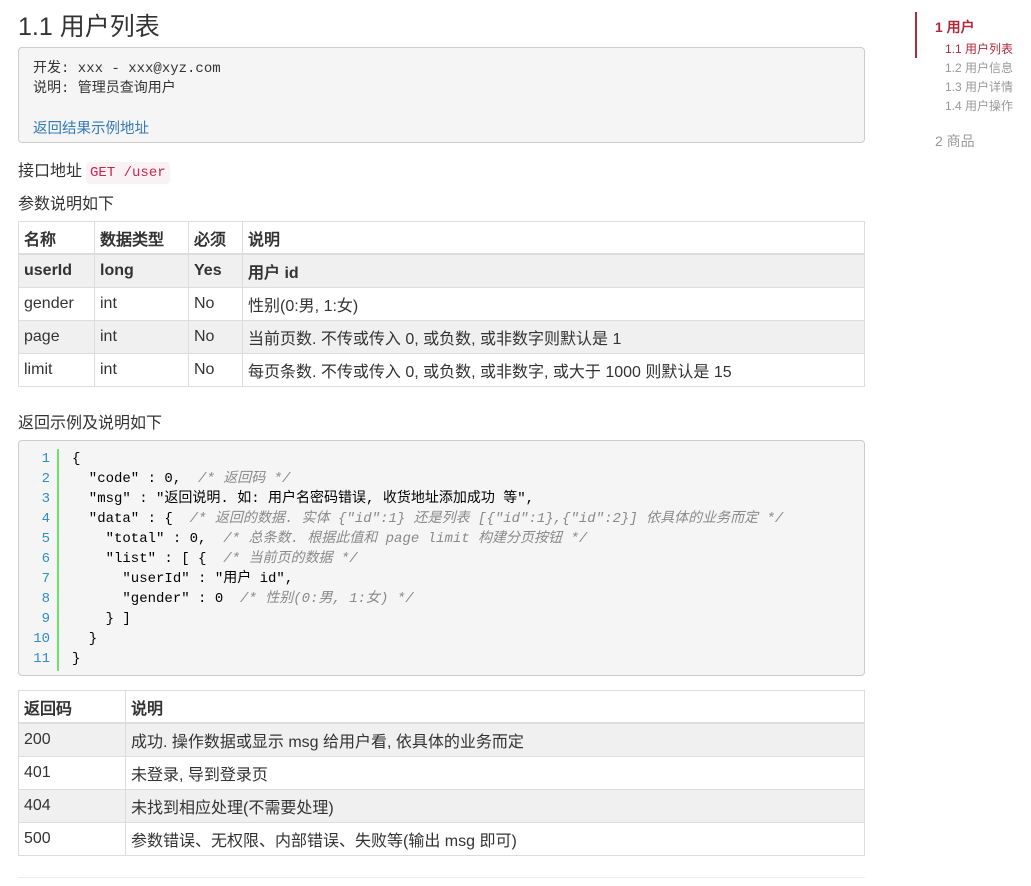 The width and height of the screenshot is (1031, 886). What do you see at coordinates (979, 48) in the screenshot?
I see `toc-item-user-list: 1.1 用户列表` at bounding box center [979, 48].